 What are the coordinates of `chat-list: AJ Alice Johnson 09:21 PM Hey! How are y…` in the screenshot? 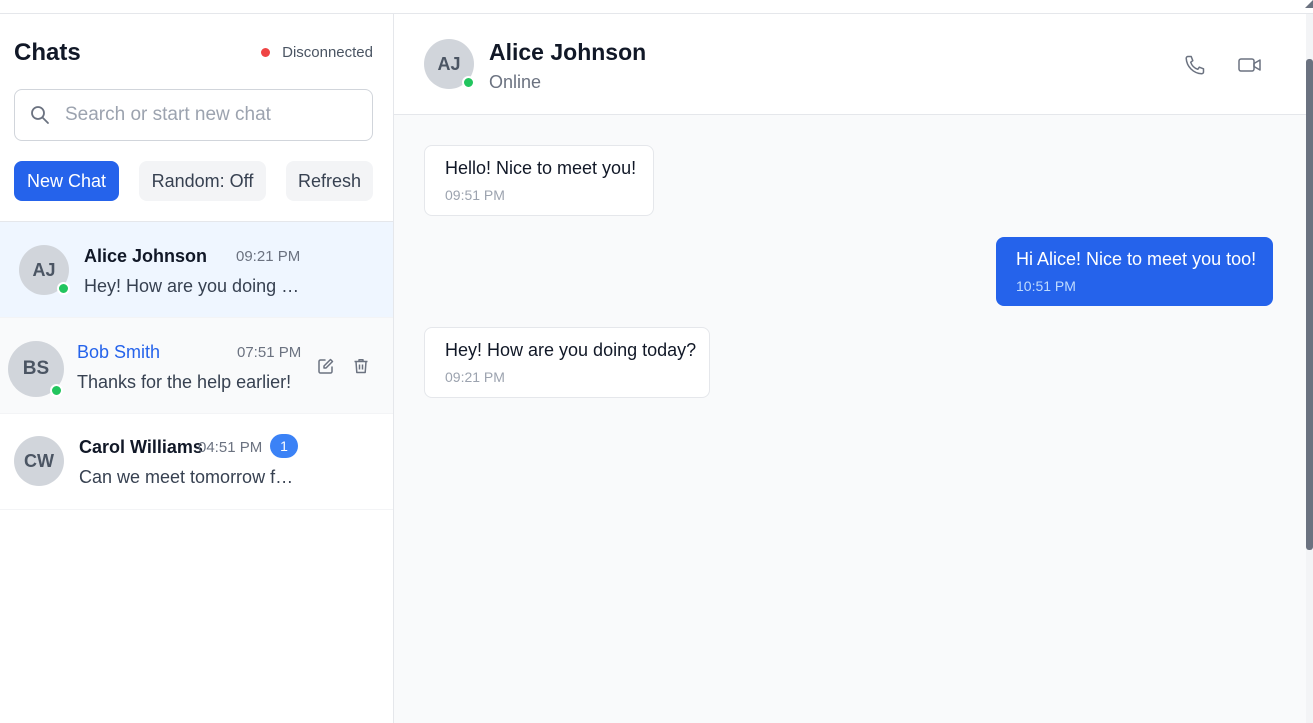 It's located at (196, 365).